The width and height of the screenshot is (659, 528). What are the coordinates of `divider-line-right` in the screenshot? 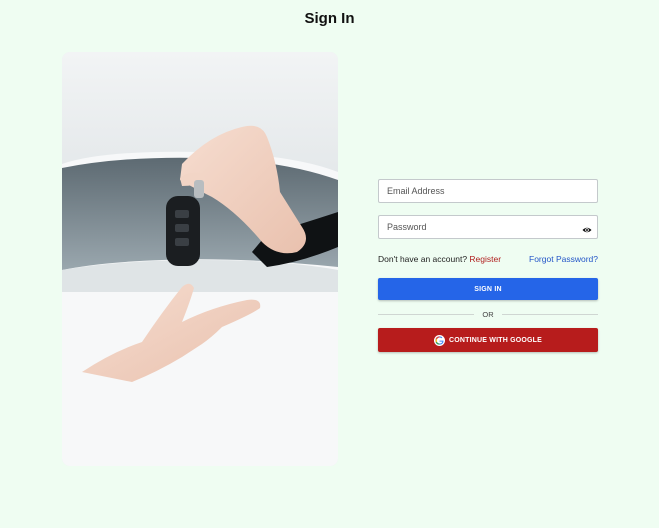 It's located at (549, 314).